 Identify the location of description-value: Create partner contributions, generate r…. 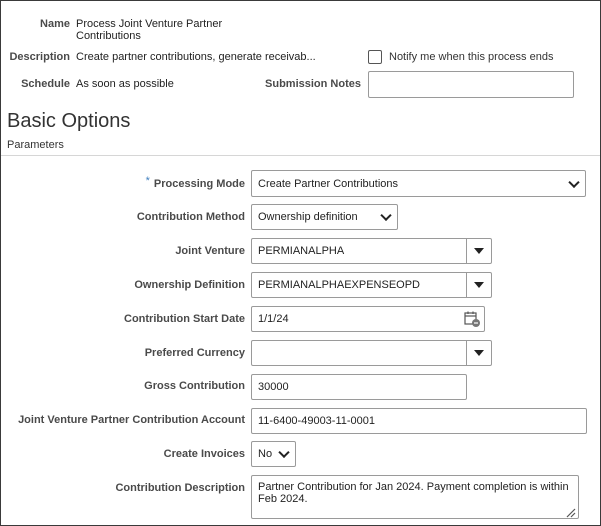
(196, 57).